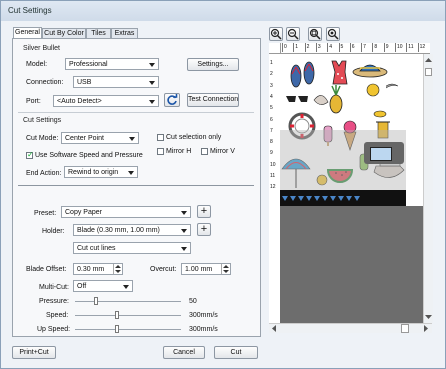 Image resolution: width=446 pixels, height=369 pixels. Describe the element at coordinates (352, 47) in the screenshot. I see `ruler-top-tick-label: 6` at that location.